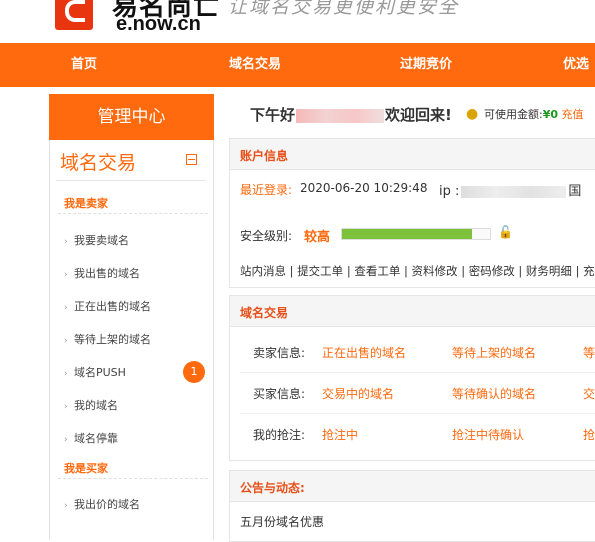 This screenshot has width=595, height=542. What do you see at coordinates (266, 190) in the screenshot?
I see `last-login-label: 最近登录:` at bounding box center [266, 190].